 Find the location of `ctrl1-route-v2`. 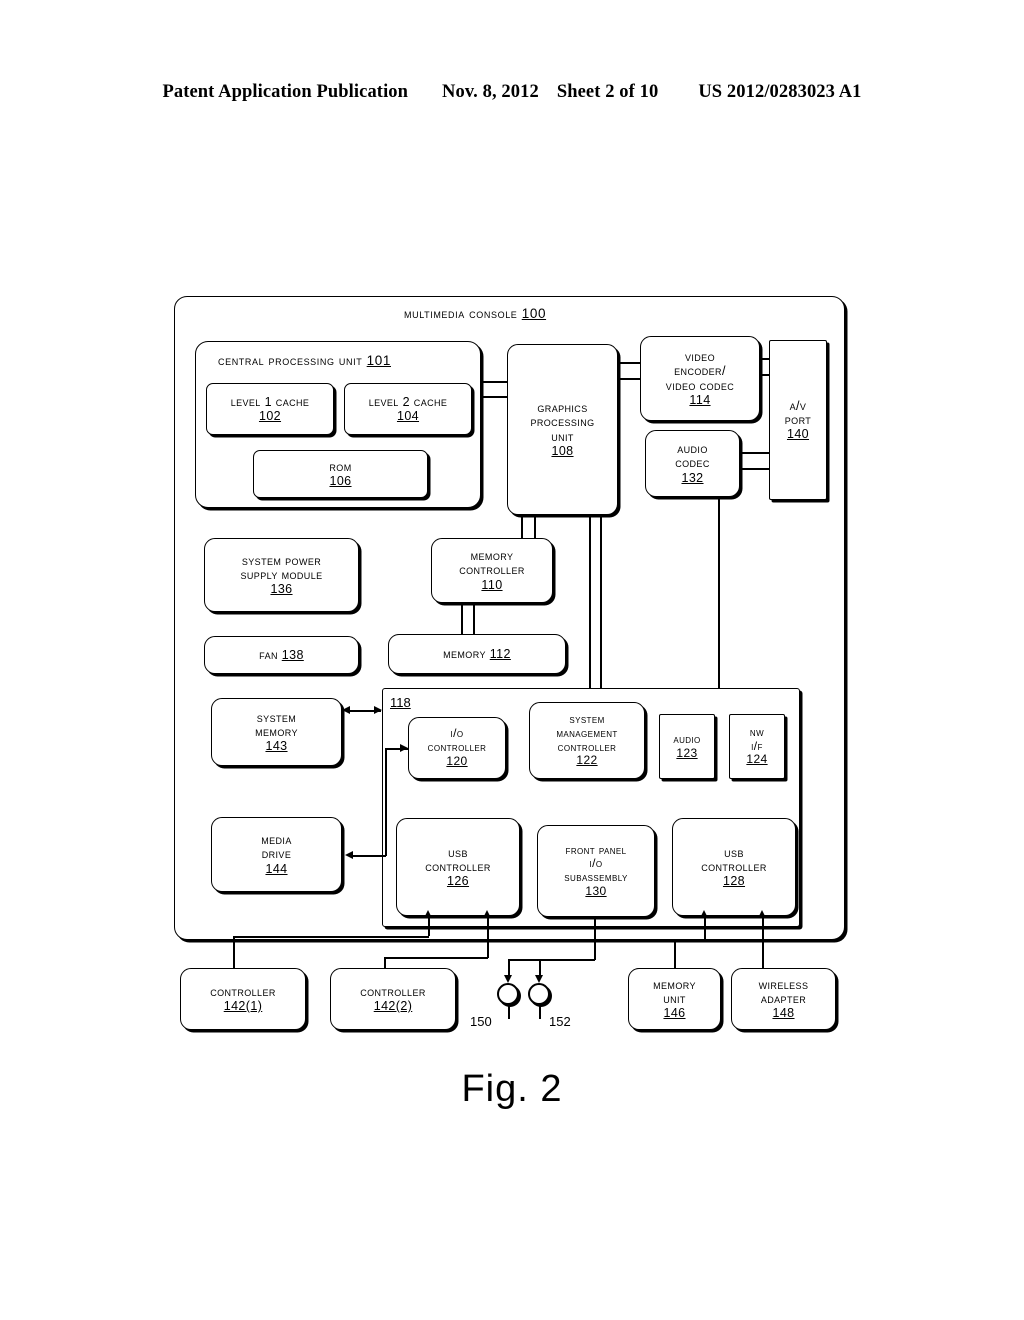

ctrl1-route-v2 is located at coordinates (234, 952).